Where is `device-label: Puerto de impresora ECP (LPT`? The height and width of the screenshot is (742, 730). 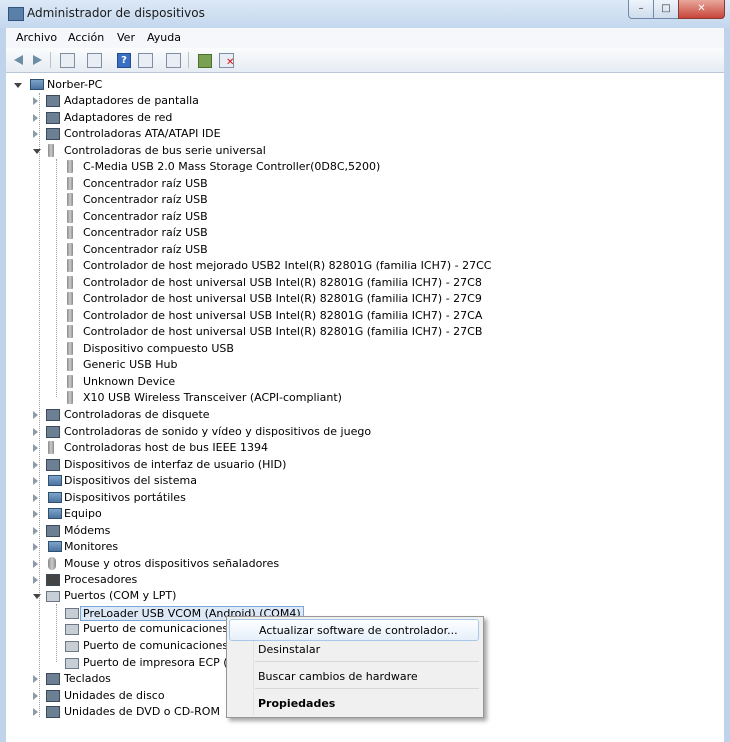 device-label: Puerto de impresora ECP (LPT is located at coordinates (165, 662).